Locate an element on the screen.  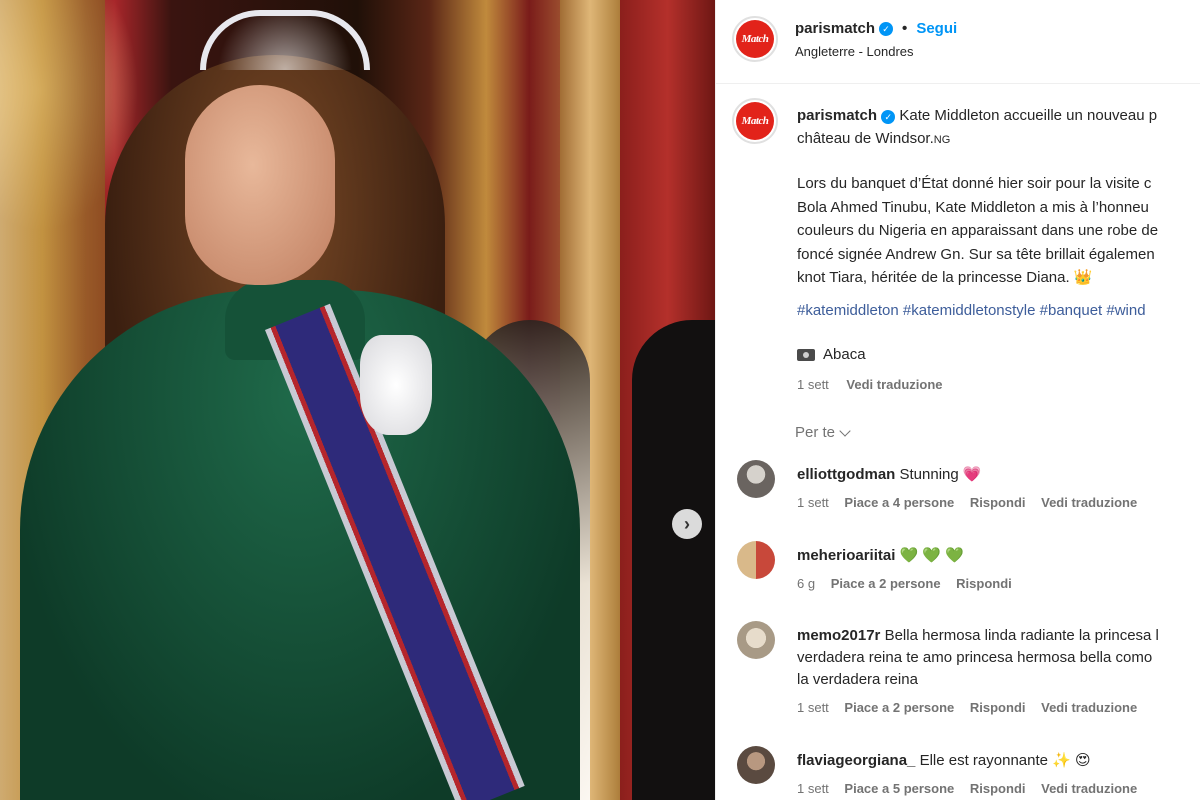
comment-body: Stunning is located at coordinates (929, 474).